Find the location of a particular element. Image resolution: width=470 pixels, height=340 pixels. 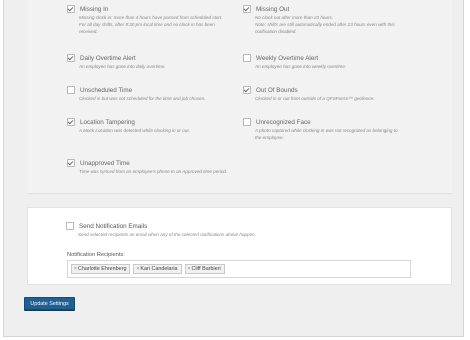

update-settings-button: Update Settings is located at coordinates (49, 303).